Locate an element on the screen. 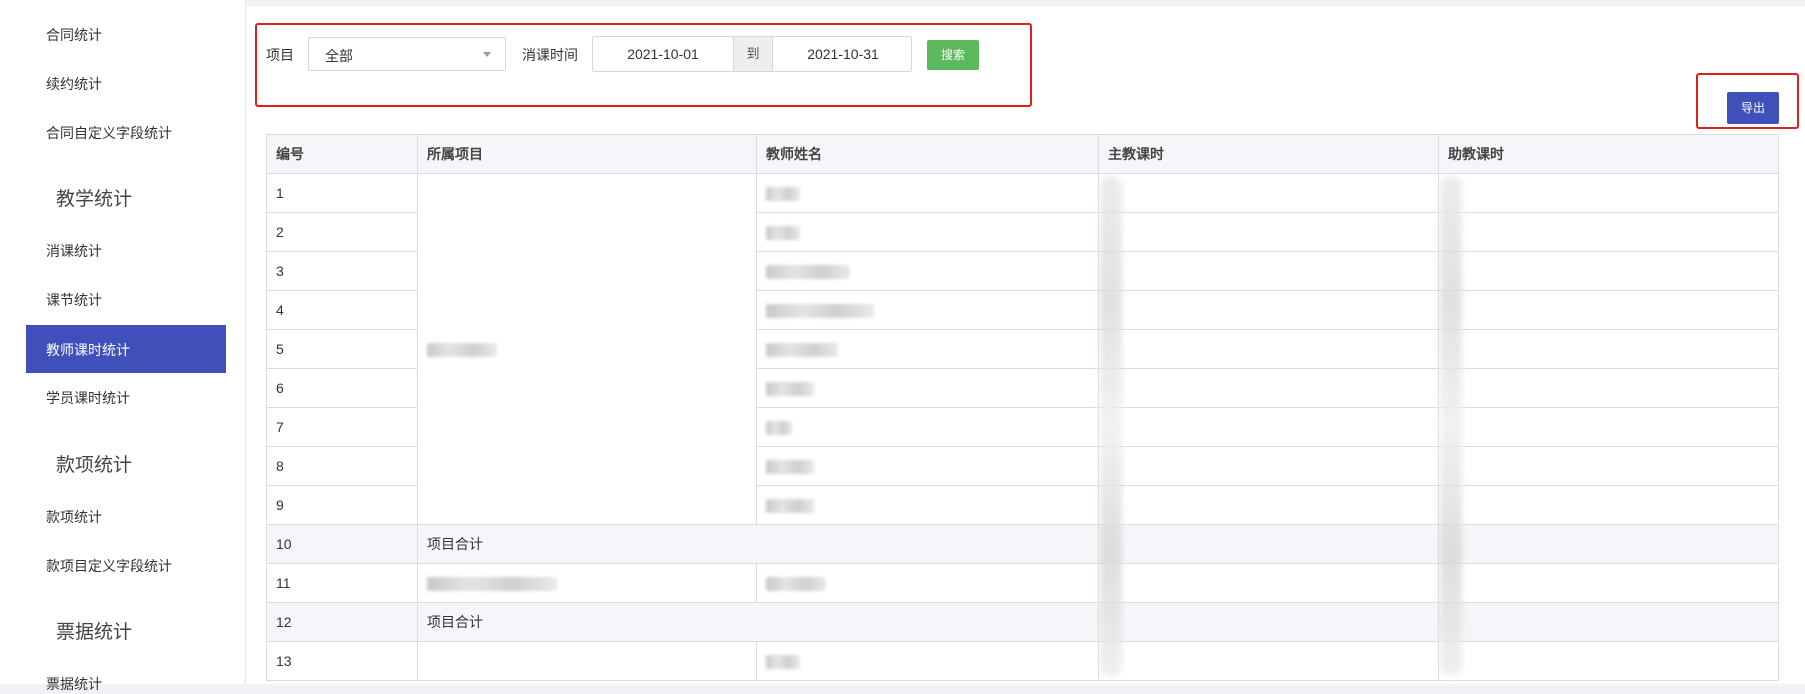 The height and width of the screenshot is (694, 1805). sidebar-item-renewal-stats: 续约统计 is located at coordinates (74, 84).